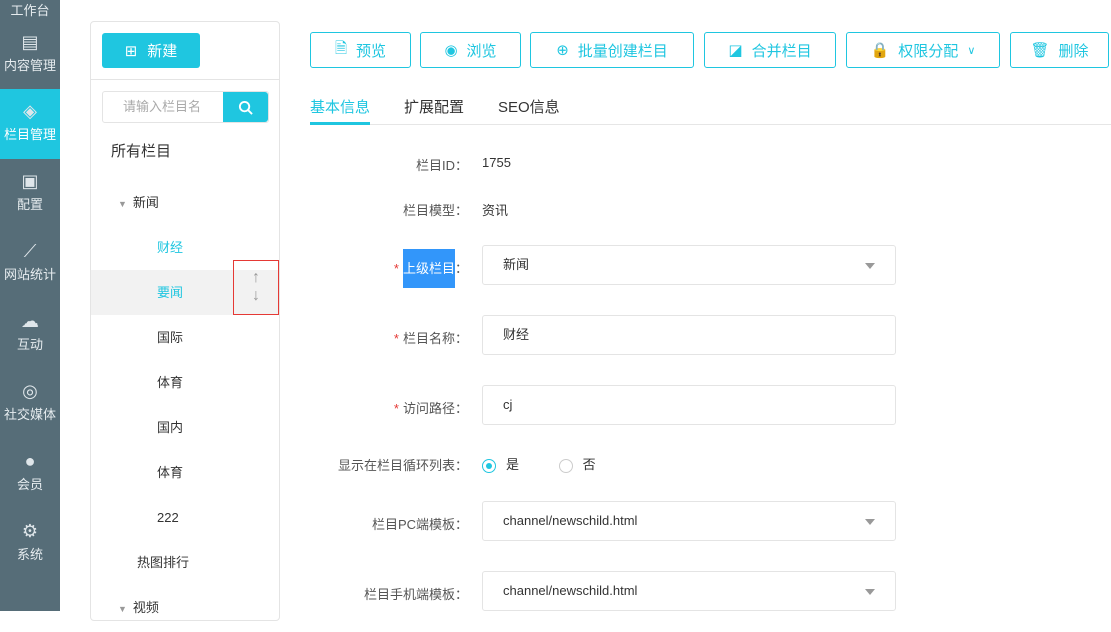  Describe the element at coordinates (451, 50) in the screenshot. I see `eye-icon: ◉` at that location.